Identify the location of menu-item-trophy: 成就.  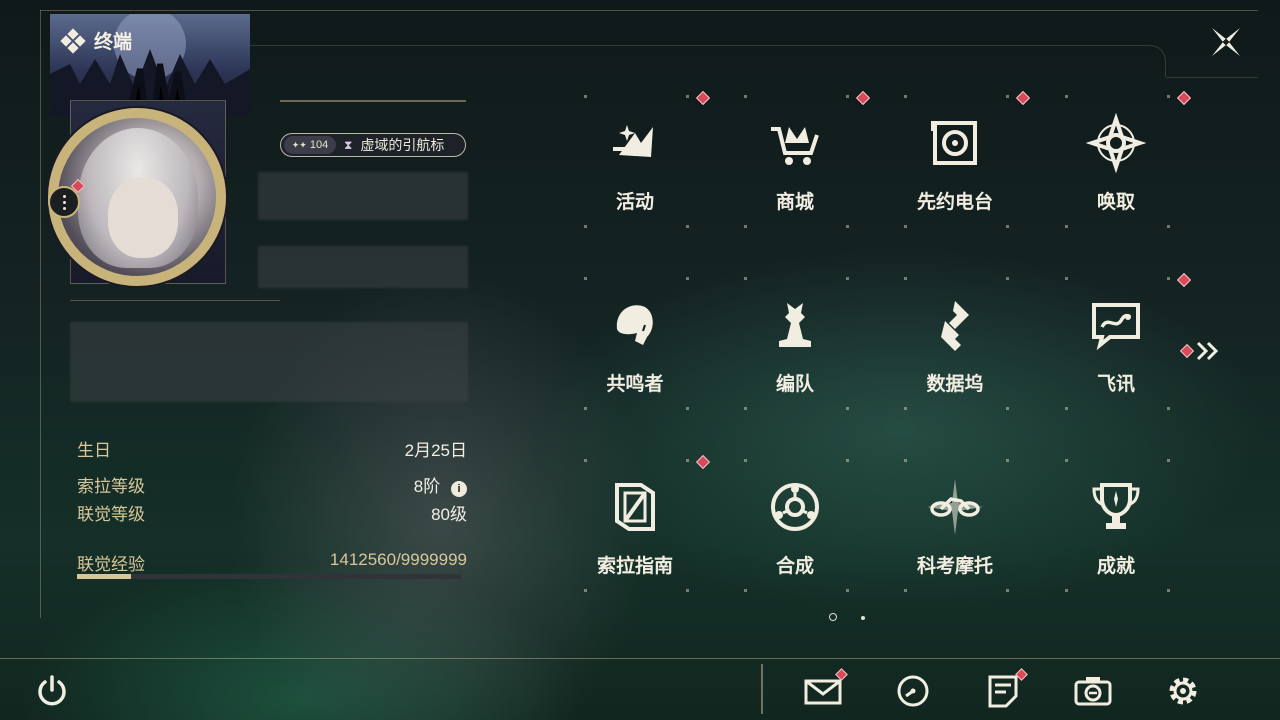
(1116, 524).